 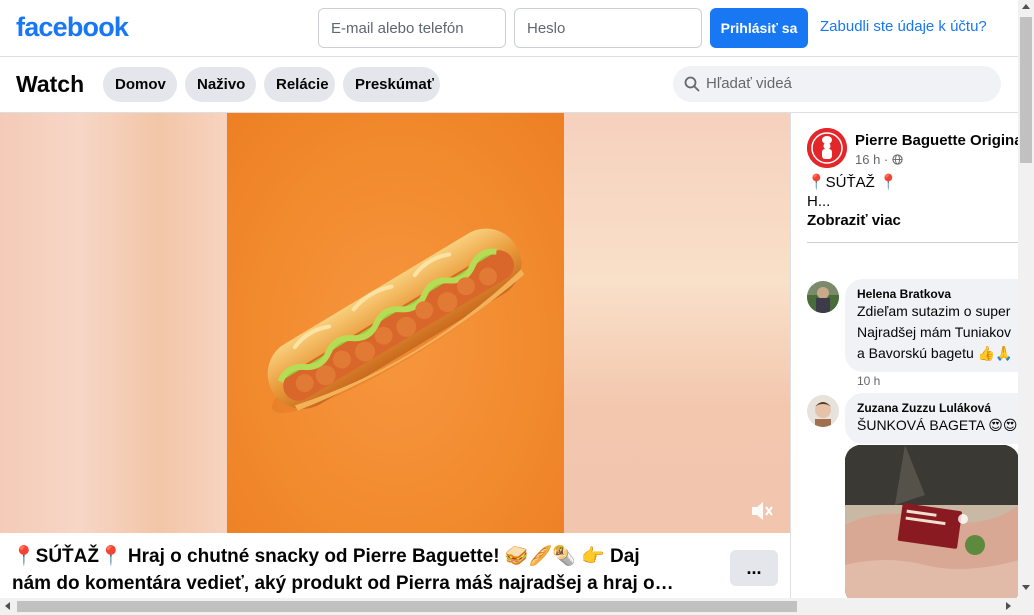 I want to click on comment-text: a Bavorskú bagetu 👍🙏, so click(x=935, y=353).